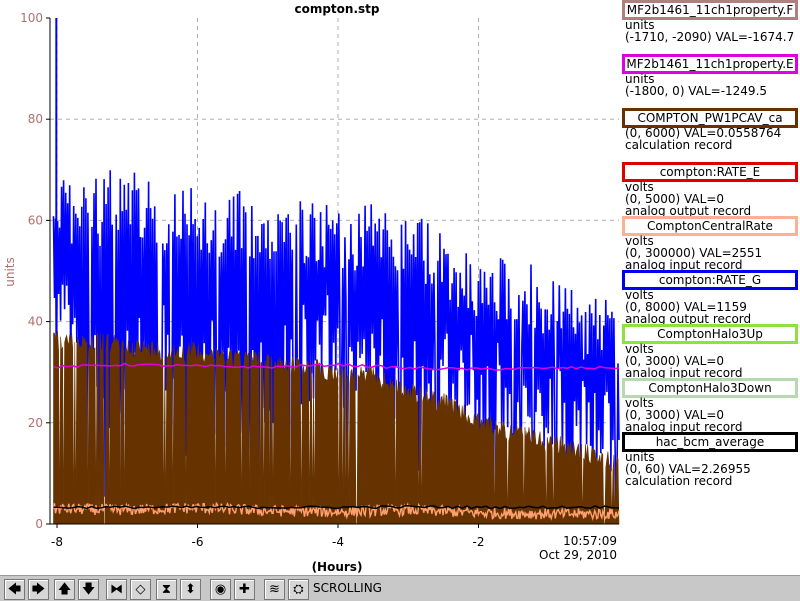 This screenshot has width=800, height=601. What do you see at coordinates (244, 589) in the screenshot?
I see `add-channel-button: ✚` at bounding box center [244, 589].